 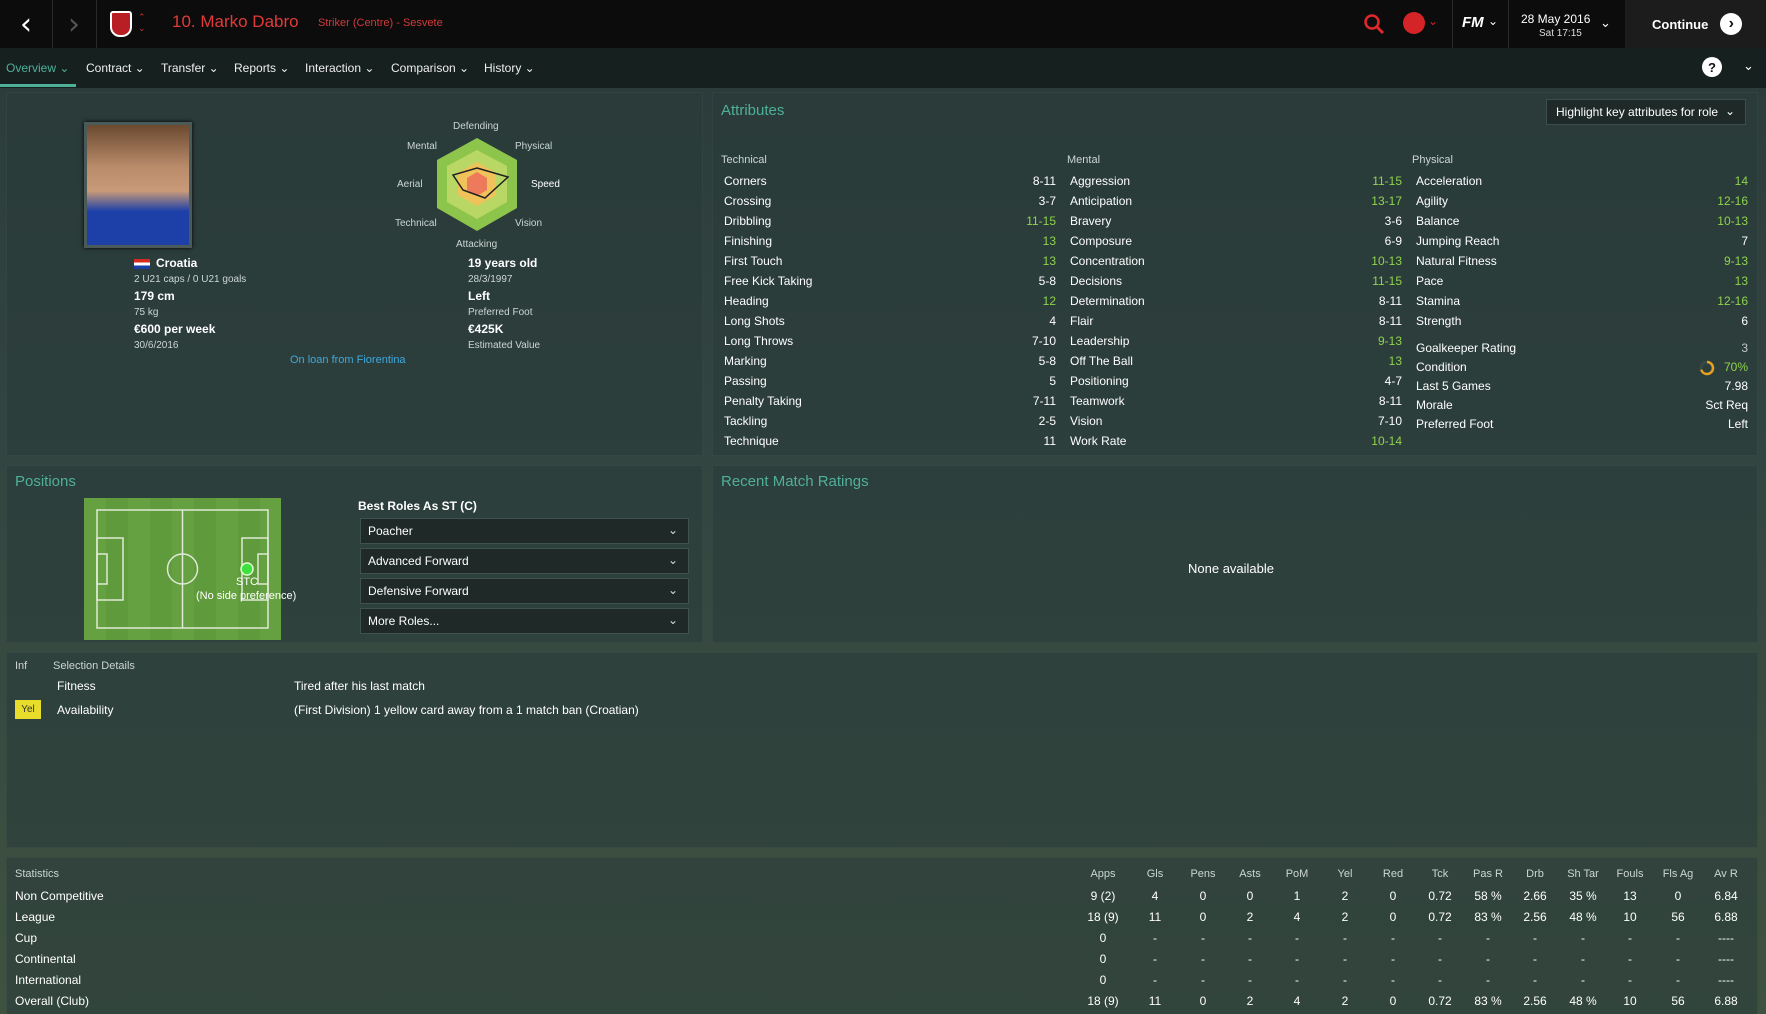 I want to click on attribute-natural-fitness: Natural Fitness, so click(x=1456, y=261).